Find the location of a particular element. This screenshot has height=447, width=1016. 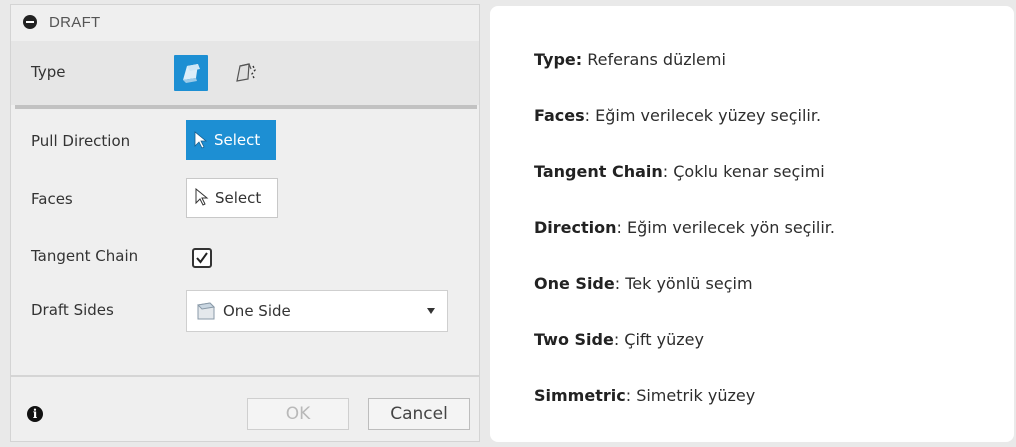

faces-select-label: Select is located at coordinates (238, 198).